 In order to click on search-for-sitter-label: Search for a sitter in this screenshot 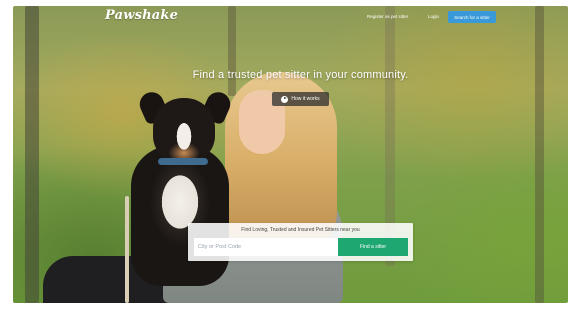, I will do `click(472, 17)`.